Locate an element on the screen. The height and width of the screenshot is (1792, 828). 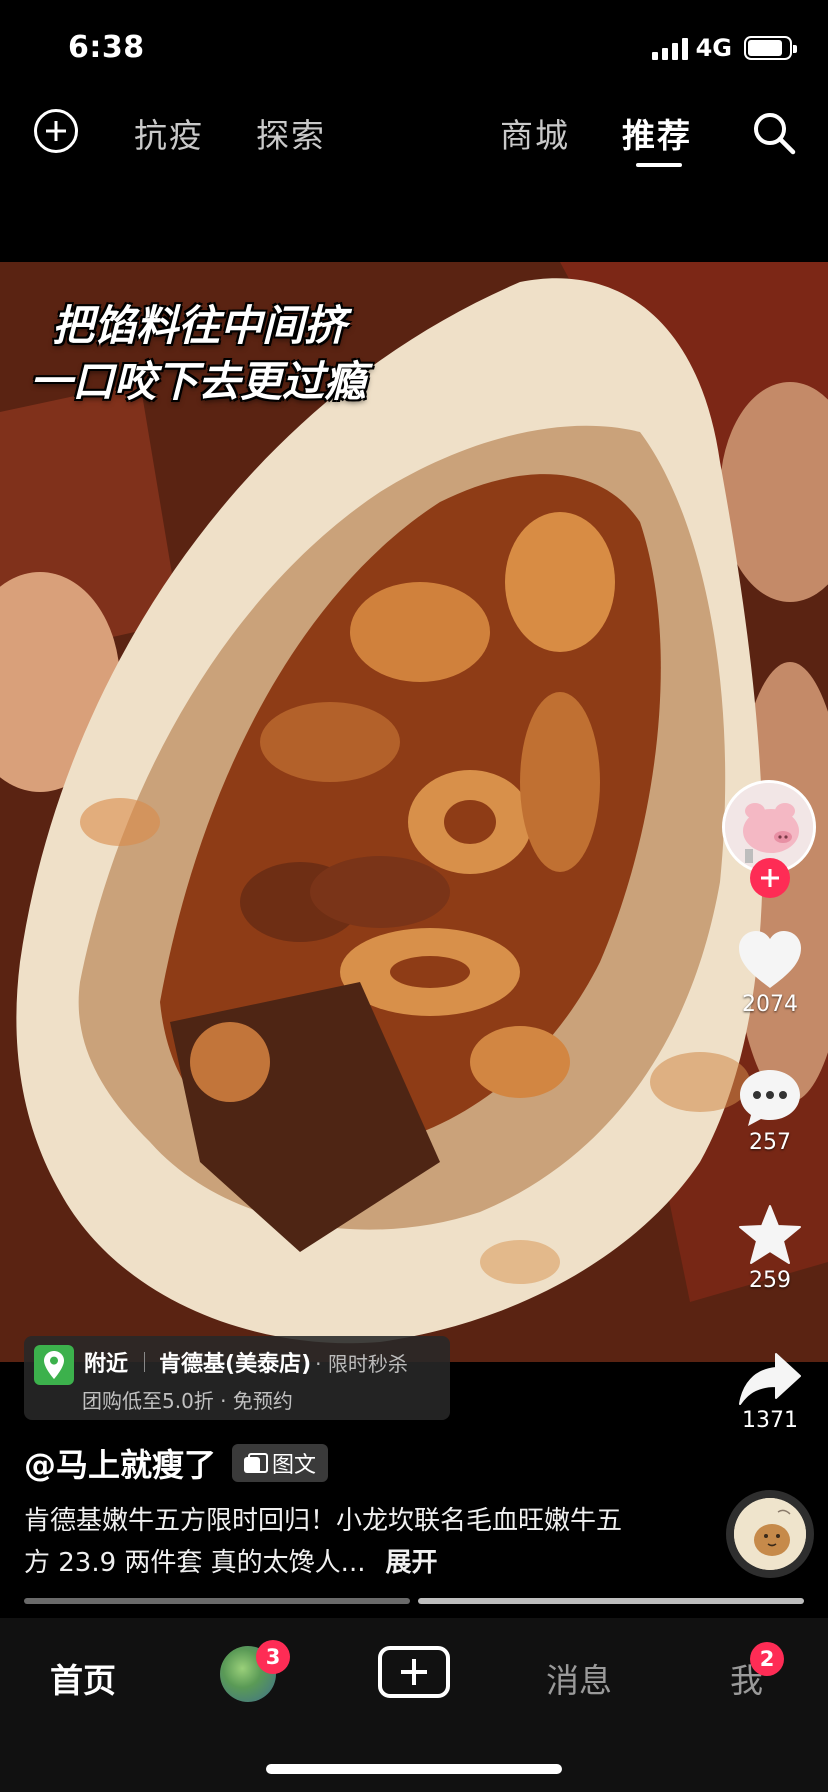
share-action: 1371 is located at coordinates (770, 1392).